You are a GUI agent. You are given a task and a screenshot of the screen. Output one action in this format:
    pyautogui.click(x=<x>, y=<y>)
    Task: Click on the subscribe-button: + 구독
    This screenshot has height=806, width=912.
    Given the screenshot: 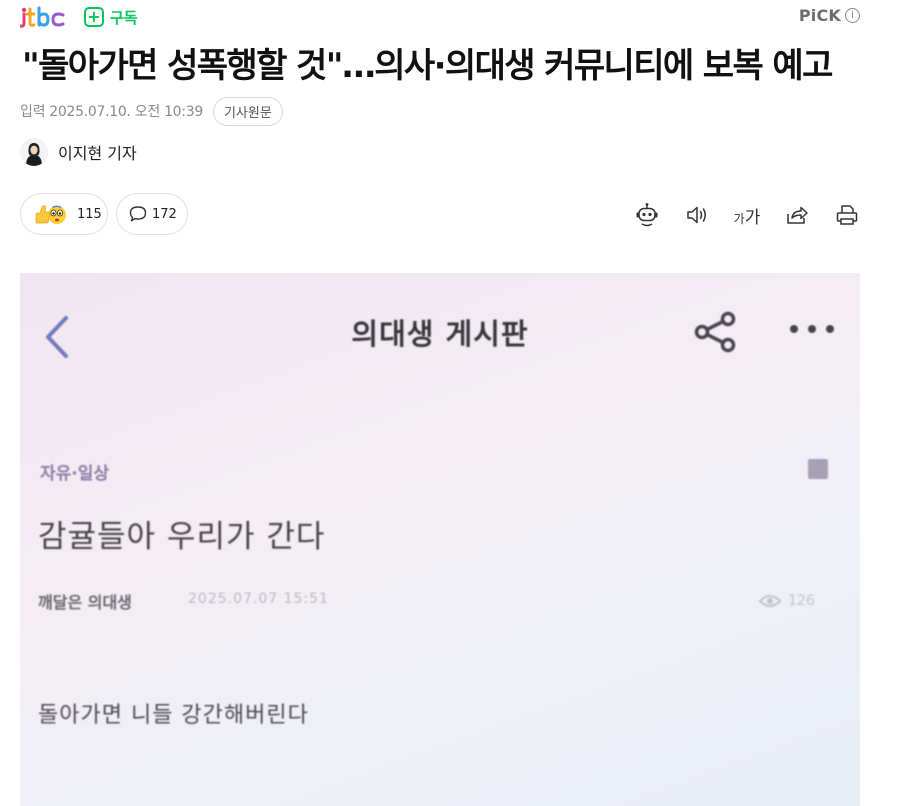 What is the action you would take?
    pyautogui.click(x=111, y=17)
    